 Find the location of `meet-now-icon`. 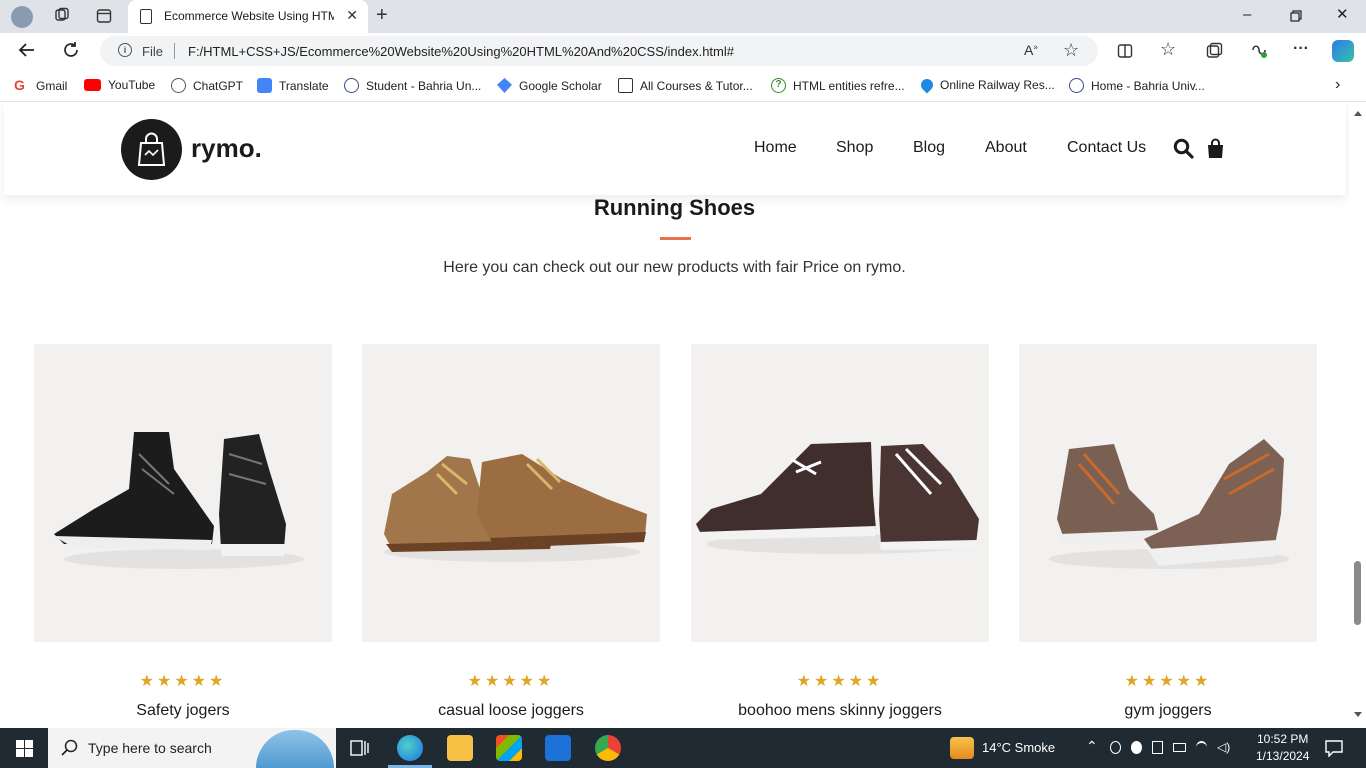

meet-now-icon is located at coordinates (1116, 747).